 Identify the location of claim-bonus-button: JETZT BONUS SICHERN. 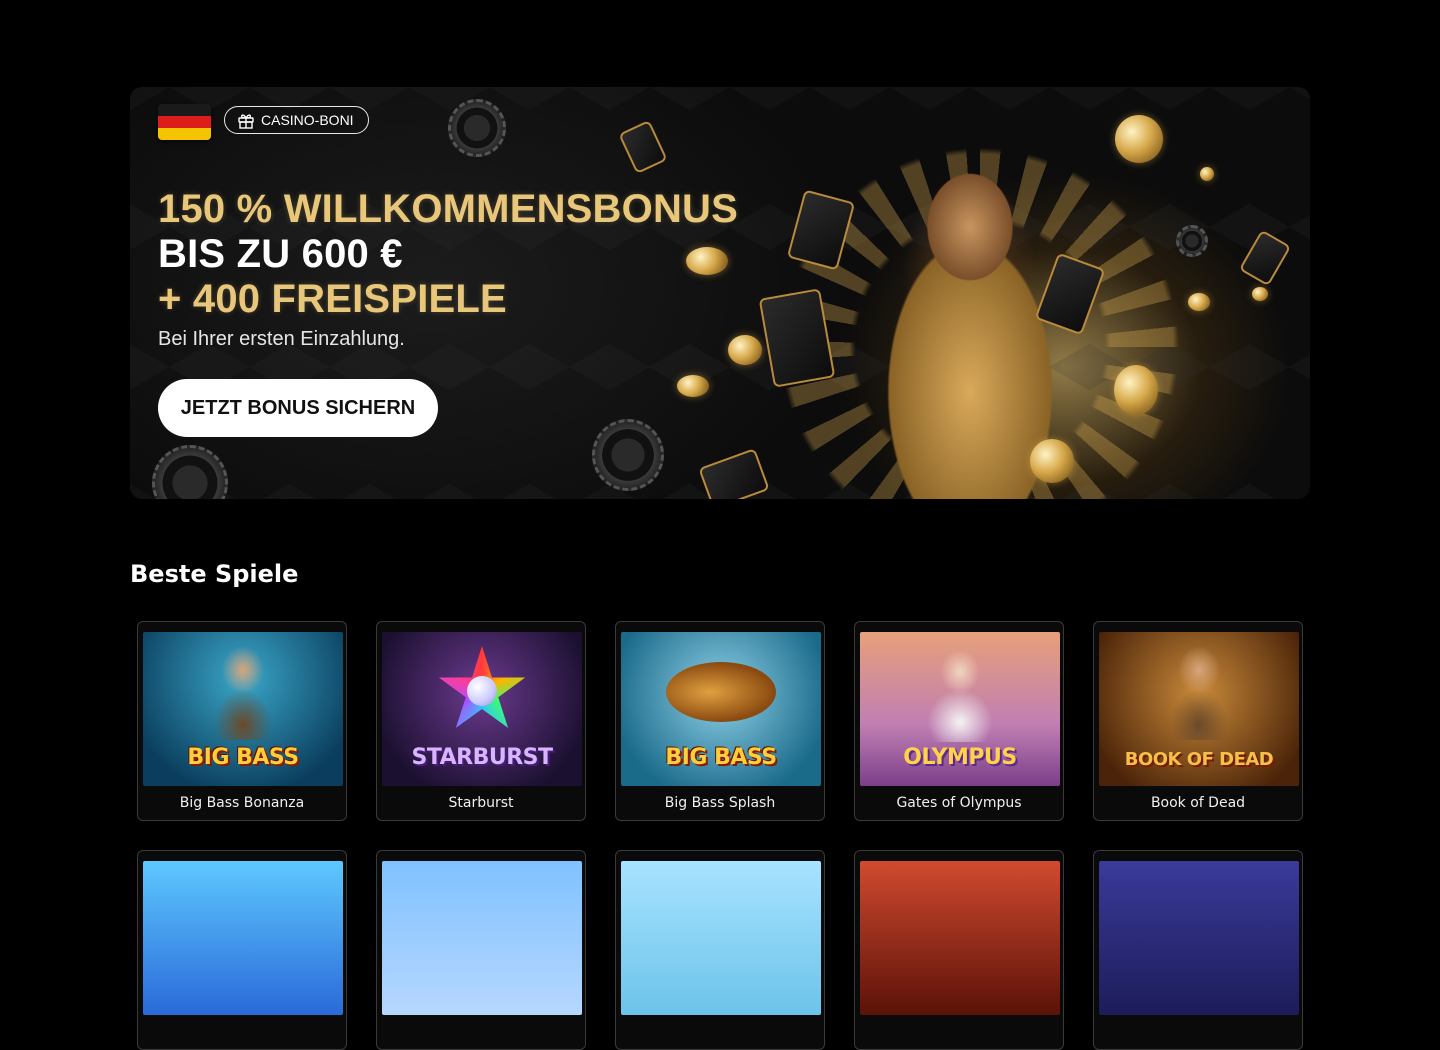
(298, 408).